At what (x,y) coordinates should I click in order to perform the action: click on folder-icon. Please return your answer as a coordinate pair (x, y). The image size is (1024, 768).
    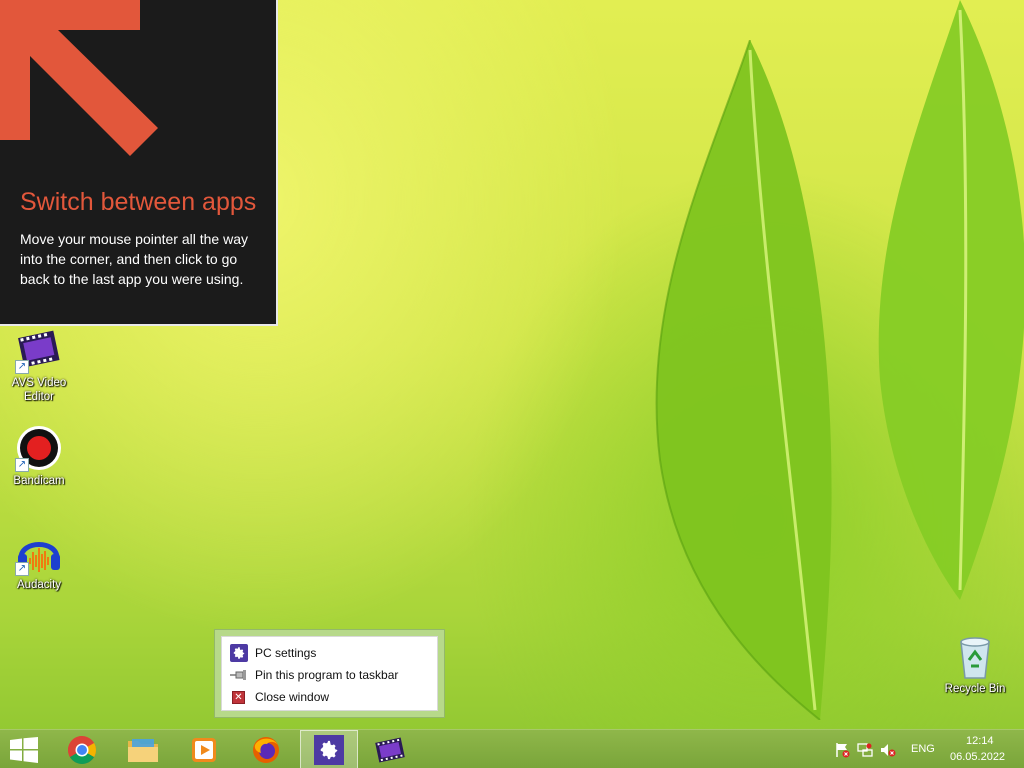
    Looking at the image, I should click on (143, 750).